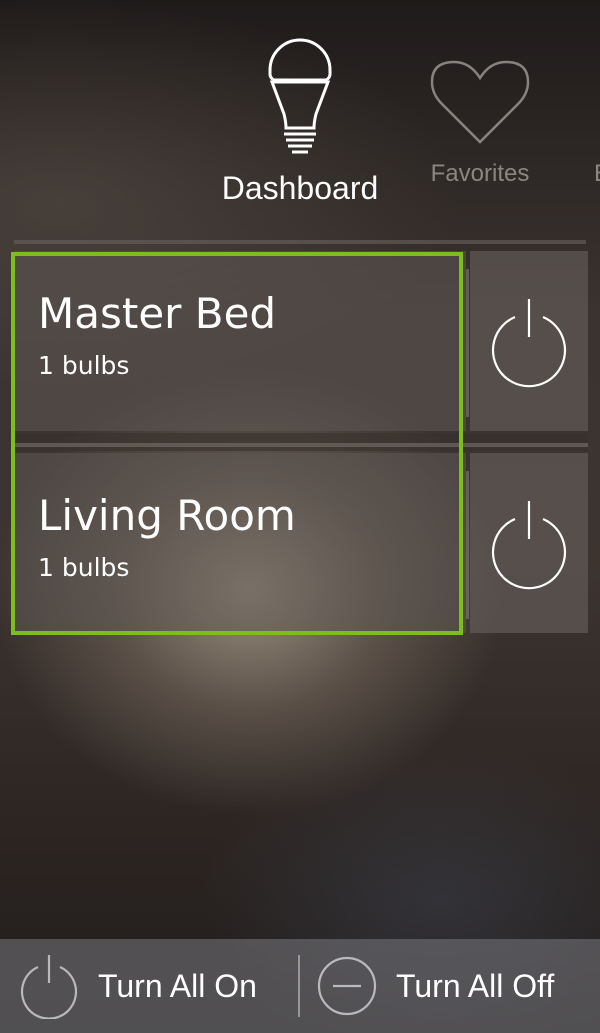  Describe the element at coordinates (157, 313) in the screenshot. I see `room-name: Master Bed` at that location.